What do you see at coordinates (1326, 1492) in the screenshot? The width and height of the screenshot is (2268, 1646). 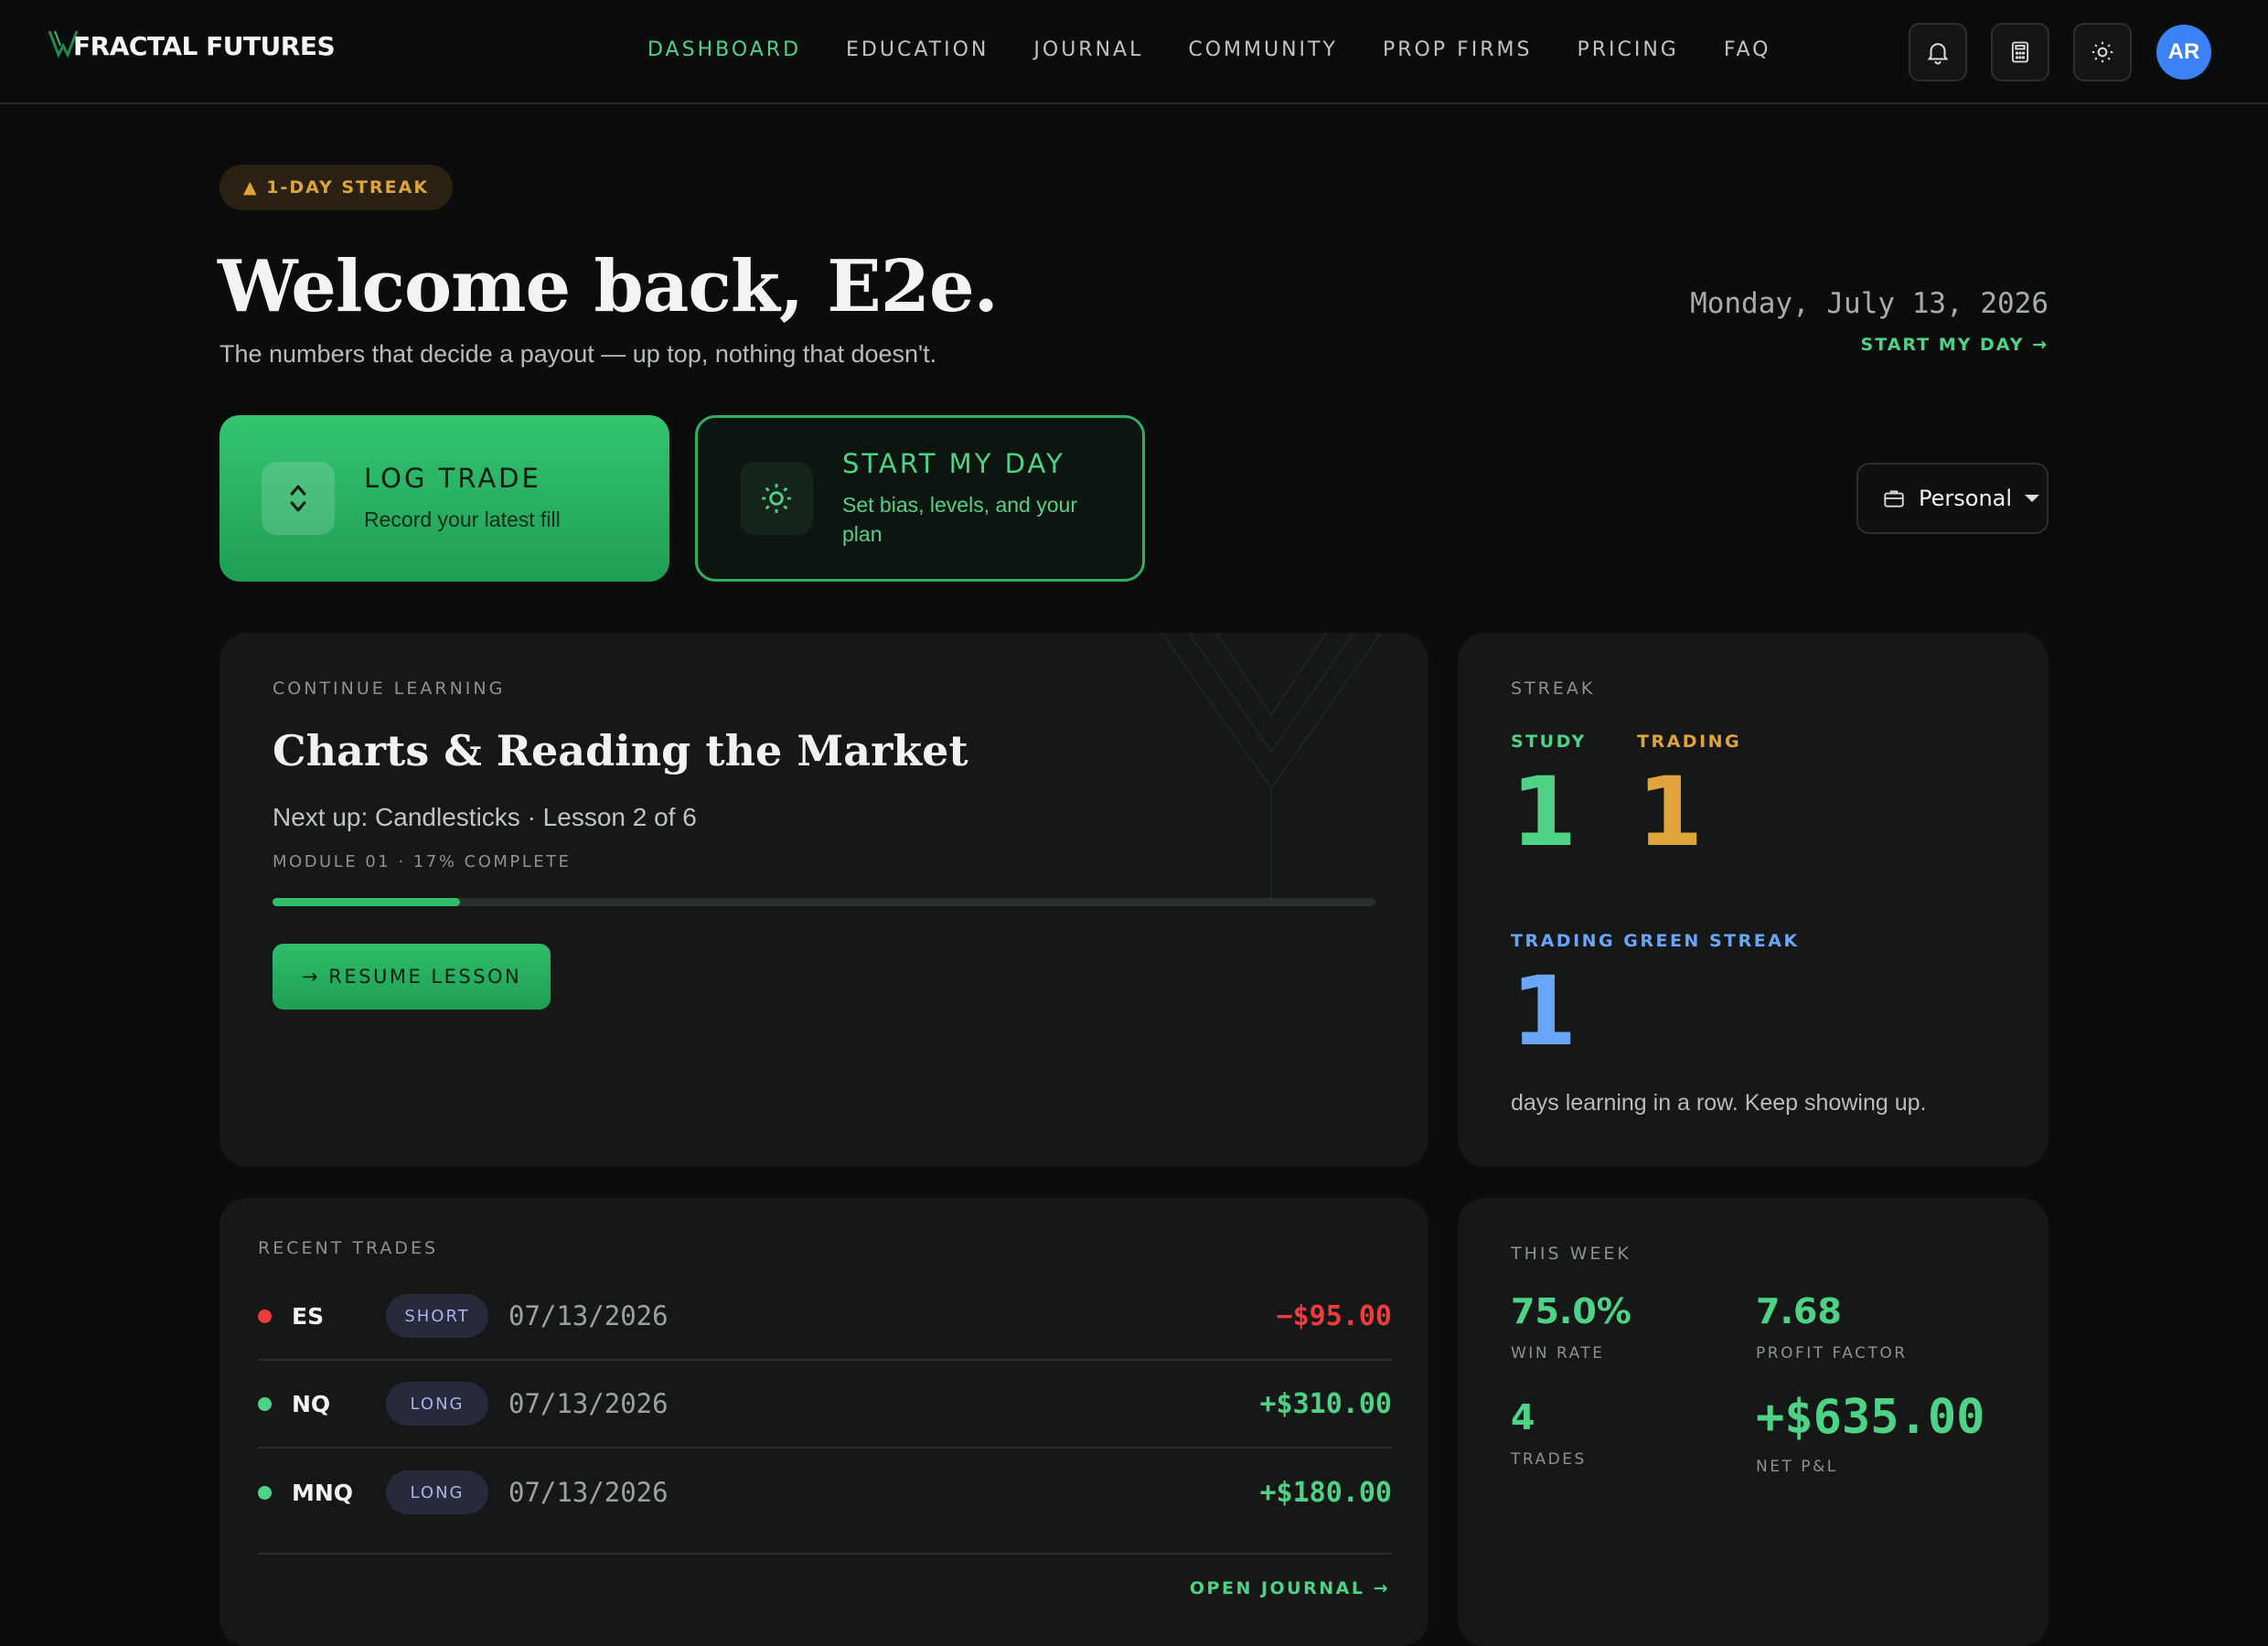 I see `trade-pnl: +$180.00` at bounding box center [1326, 1492].